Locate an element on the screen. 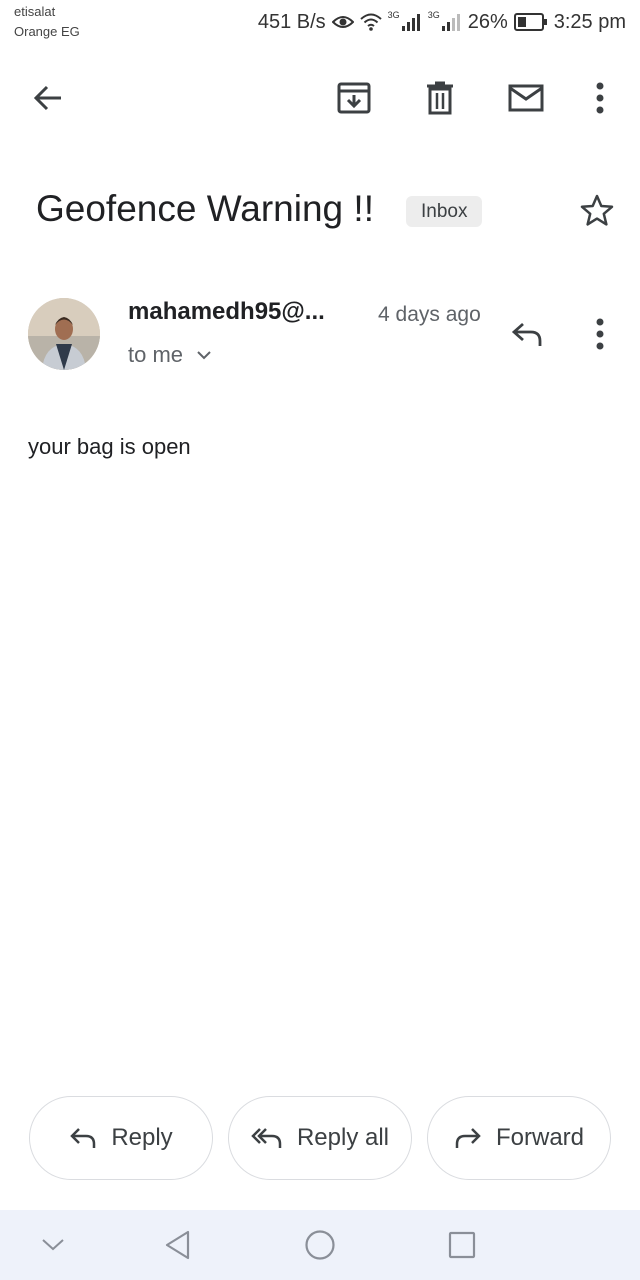 The height and width of the screenshot is (1280, 640). person-photo is located at coordinates (64, 334).